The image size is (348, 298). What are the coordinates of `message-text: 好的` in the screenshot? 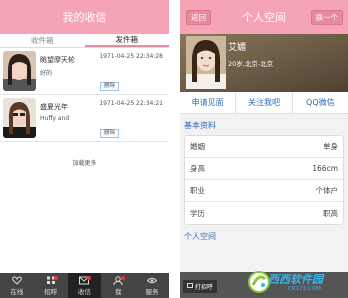 It's located at (46, 73).